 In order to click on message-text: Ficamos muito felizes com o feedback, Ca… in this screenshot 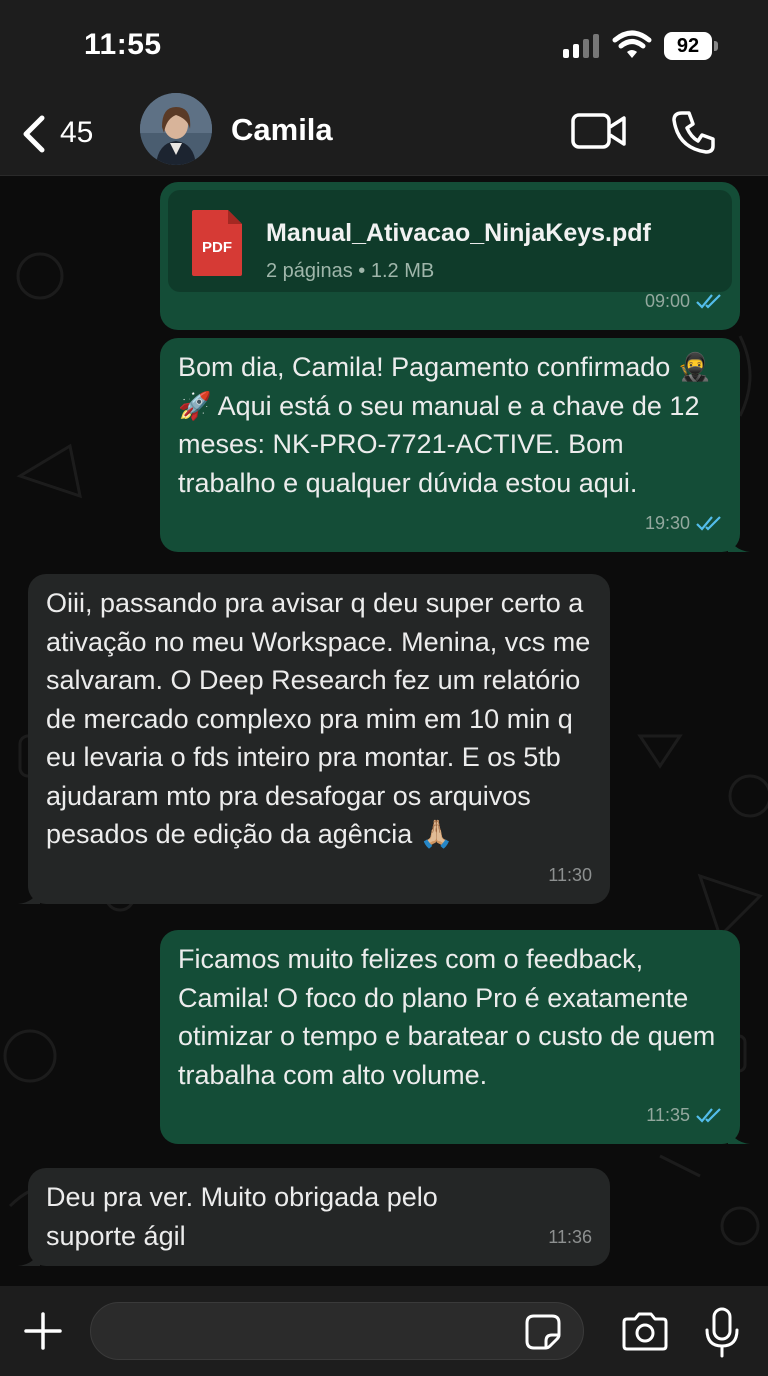, I will do `click(447, 1017)`.